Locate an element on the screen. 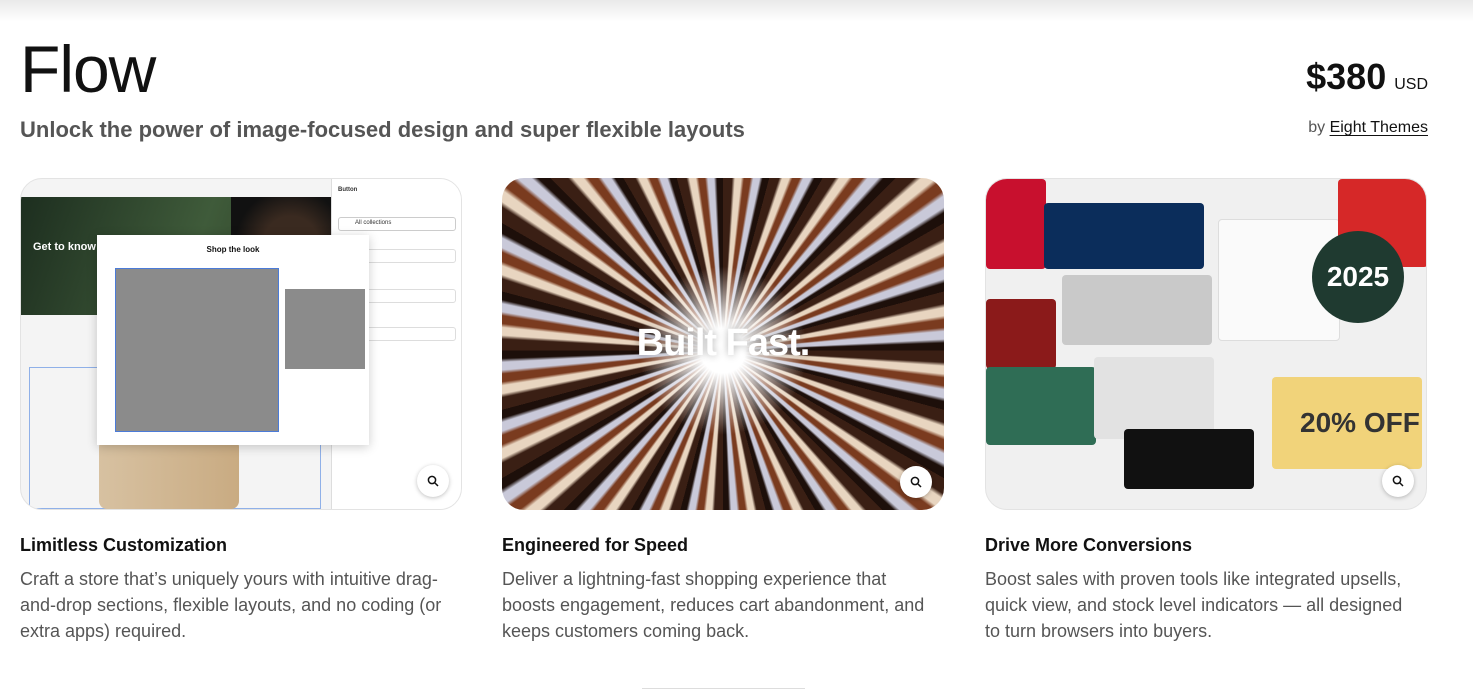 The width and height of the screenshot is (1473, 689). vendor-byline: by Eight Themes is located at coordinates (1368, 128).